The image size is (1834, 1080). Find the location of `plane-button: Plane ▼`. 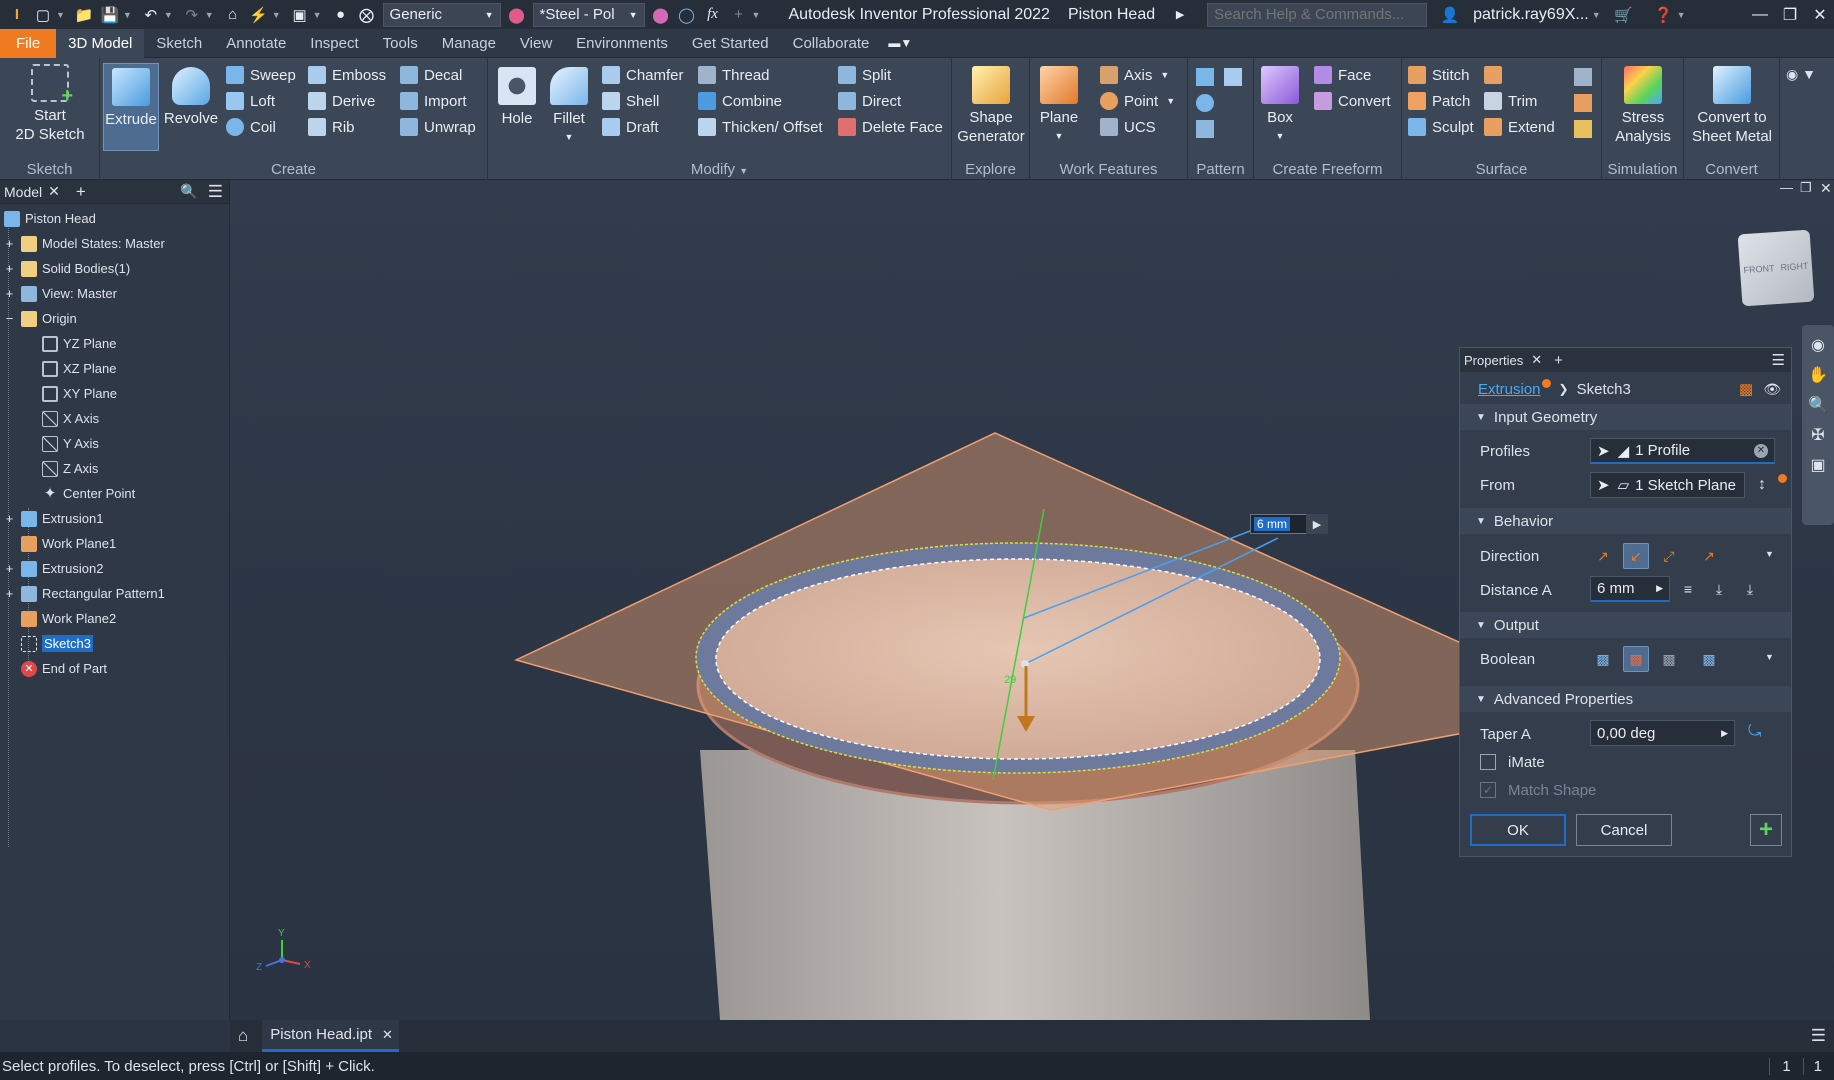

plane-button: Plane ▼ is located at coordinates (1059, 106).